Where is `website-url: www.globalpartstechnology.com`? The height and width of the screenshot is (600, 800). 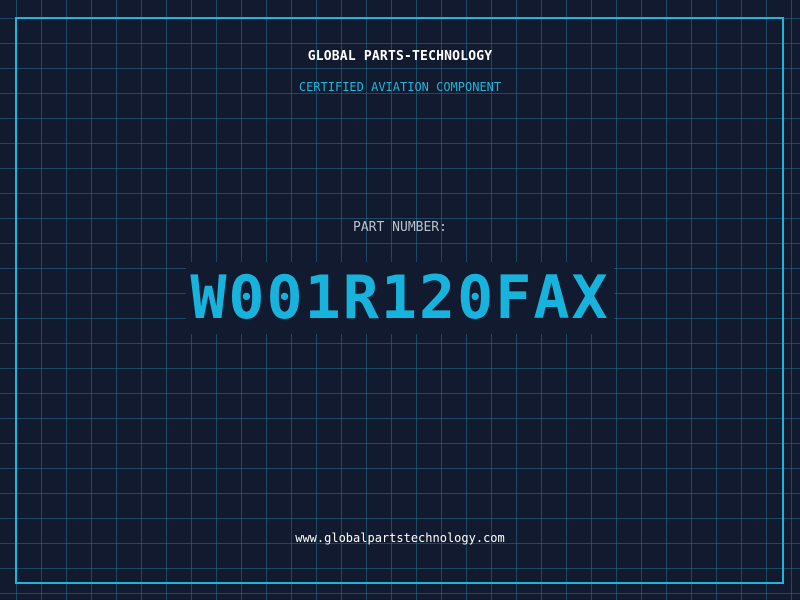
website-url: www.globalpartstechnology.com is located at coordinates (400, 538).